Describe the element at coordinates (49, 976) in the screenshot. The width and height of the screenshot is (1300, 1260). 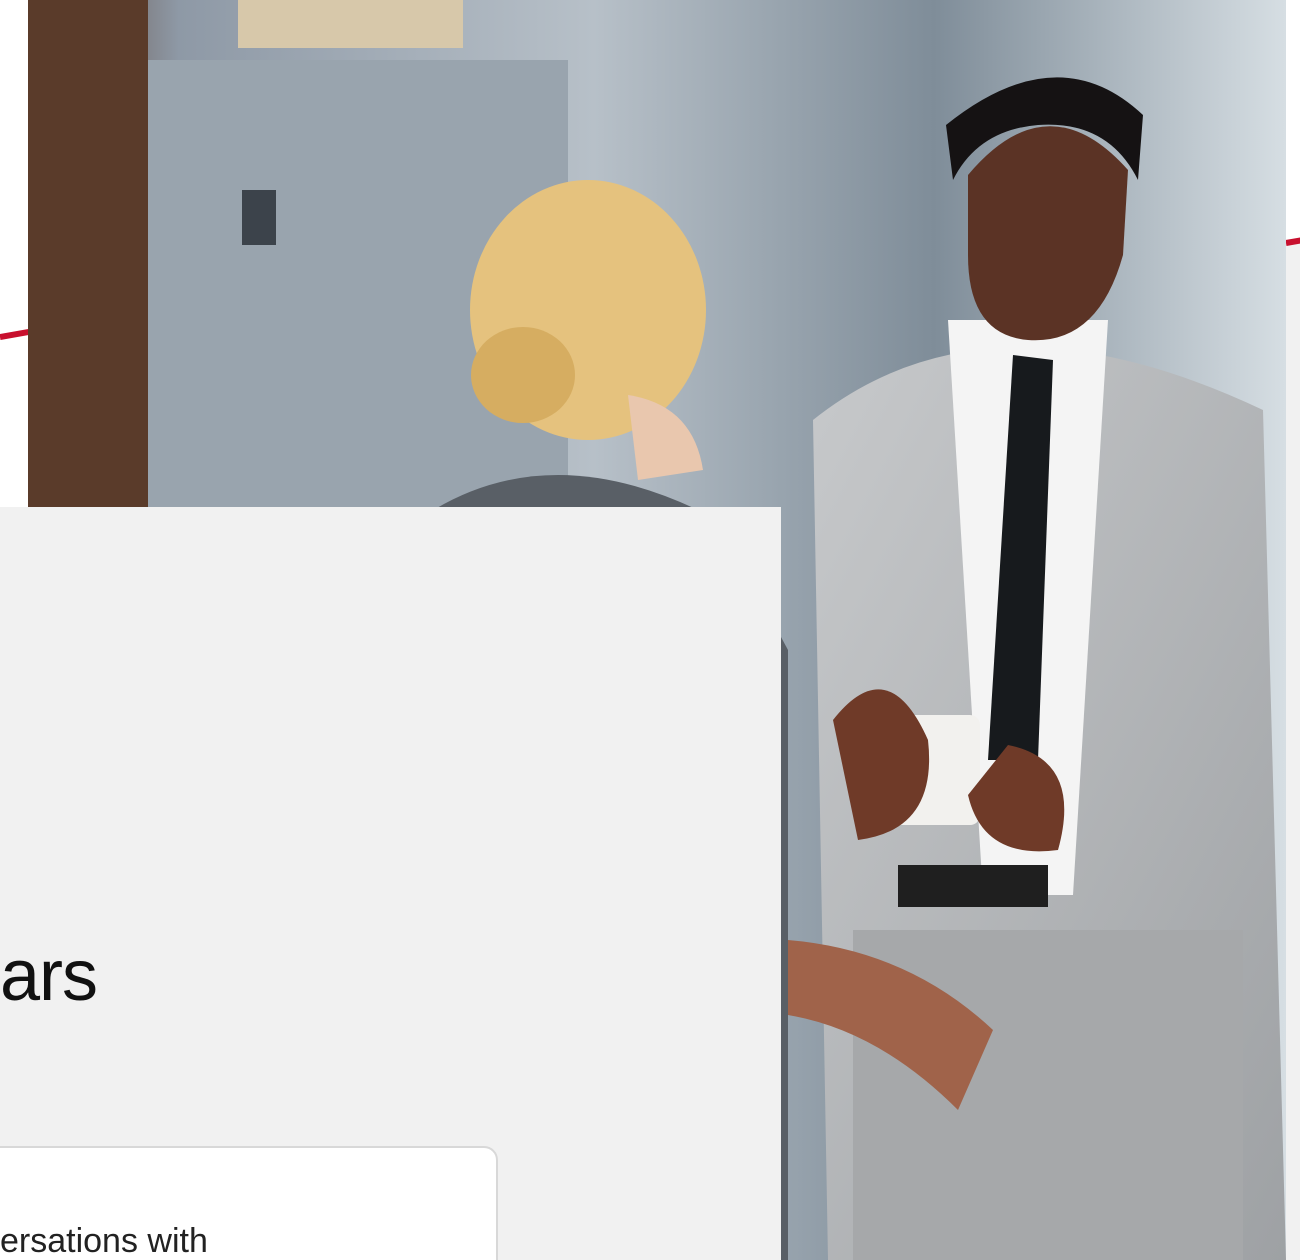
I see `headline-fragment: ars` at that location.